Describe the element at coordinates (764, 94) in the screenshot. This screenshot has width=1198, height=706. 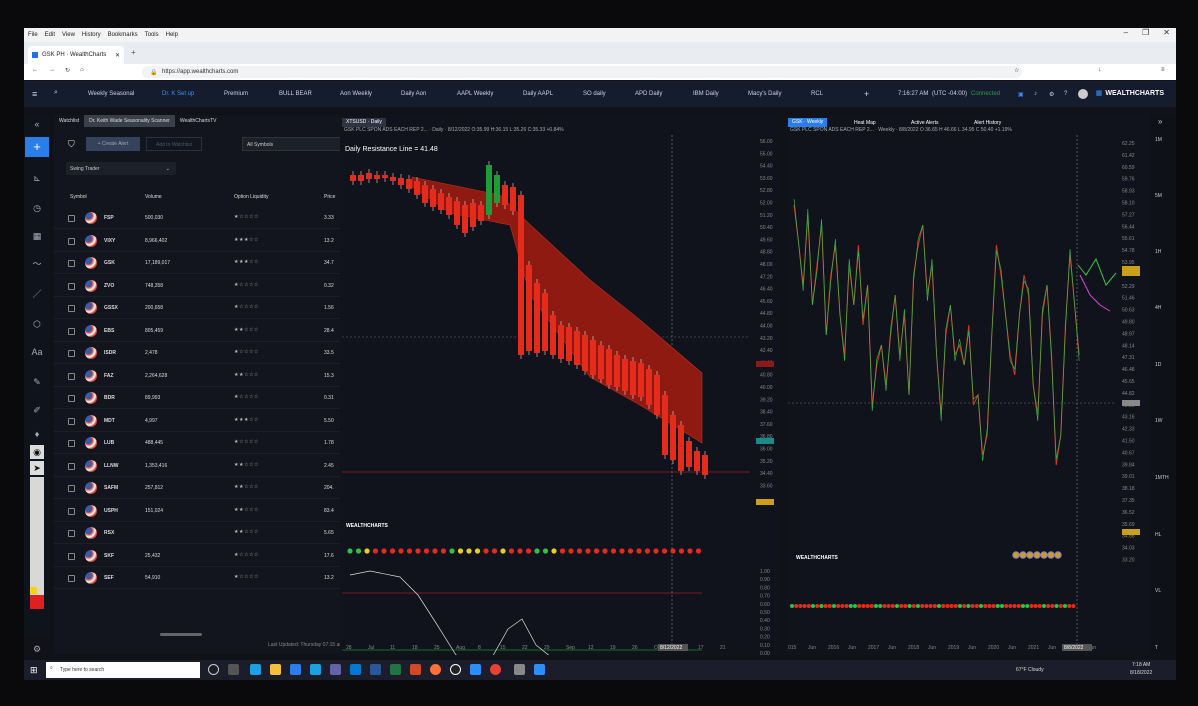
I see `tab-macys-daily: Macy's Daily` at that location.